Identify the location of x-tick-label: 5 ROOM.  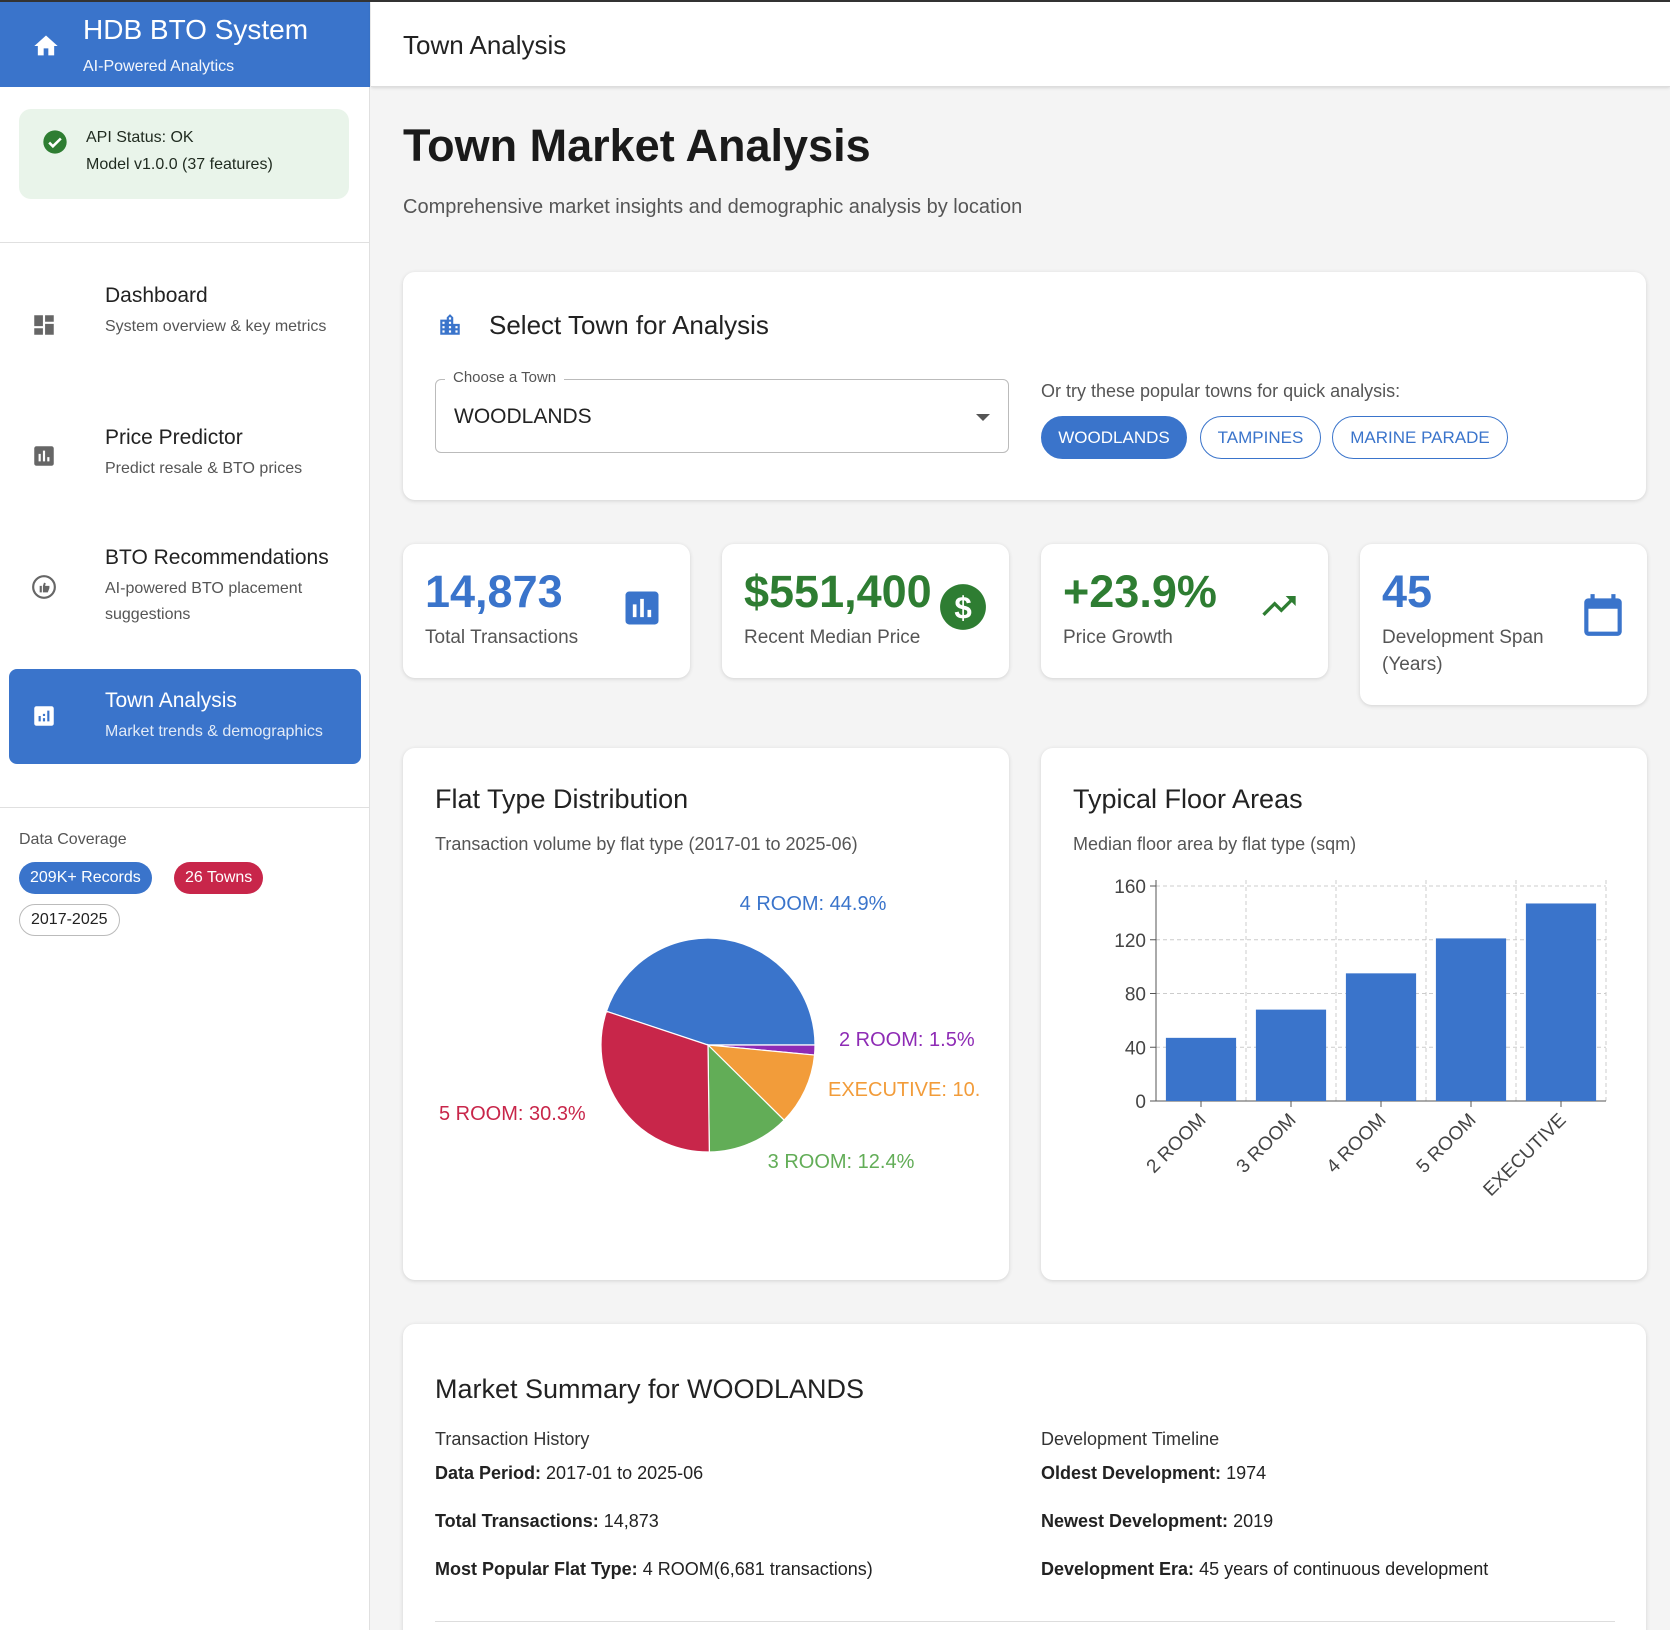
(1447, 1144).